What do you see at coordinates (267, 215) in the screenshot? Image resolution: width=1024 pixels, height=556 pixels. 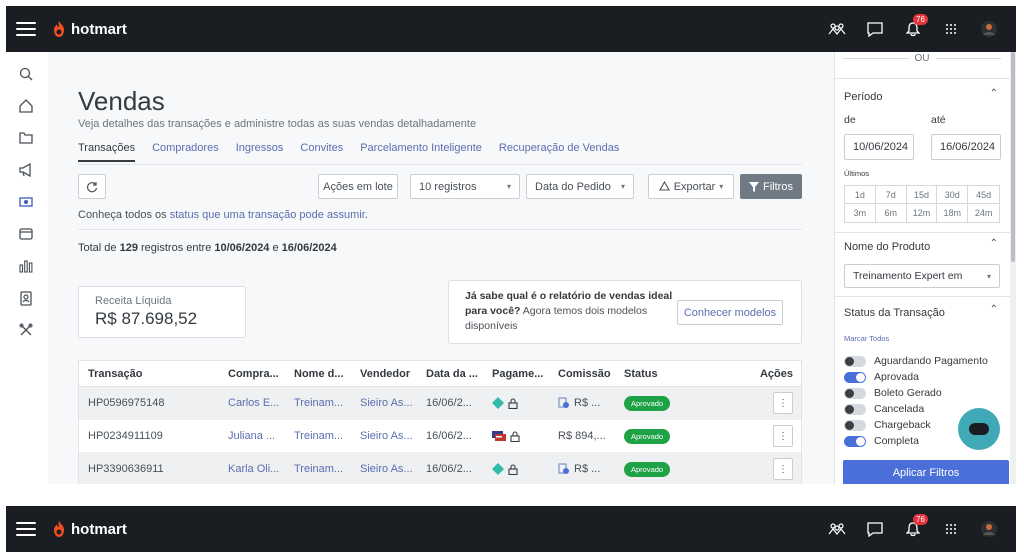 I see `status-link: status que uma transação pode assumir` at bounding box center [267, 215].